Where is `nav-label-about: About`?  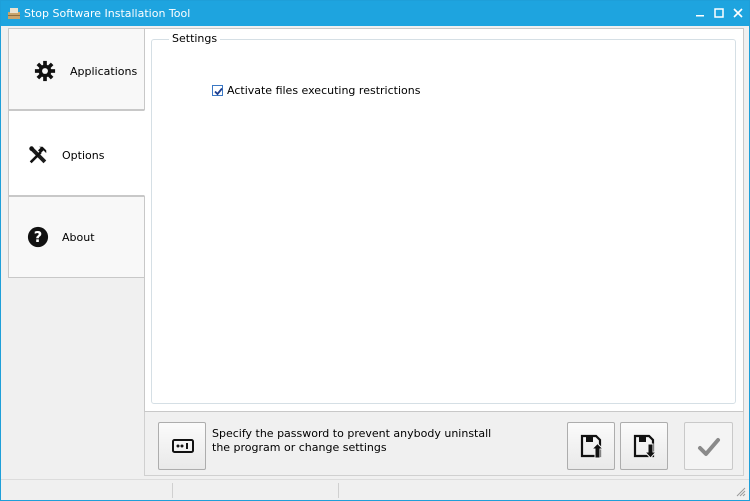
nav-label-about: About is located at coordinates (78, 237).